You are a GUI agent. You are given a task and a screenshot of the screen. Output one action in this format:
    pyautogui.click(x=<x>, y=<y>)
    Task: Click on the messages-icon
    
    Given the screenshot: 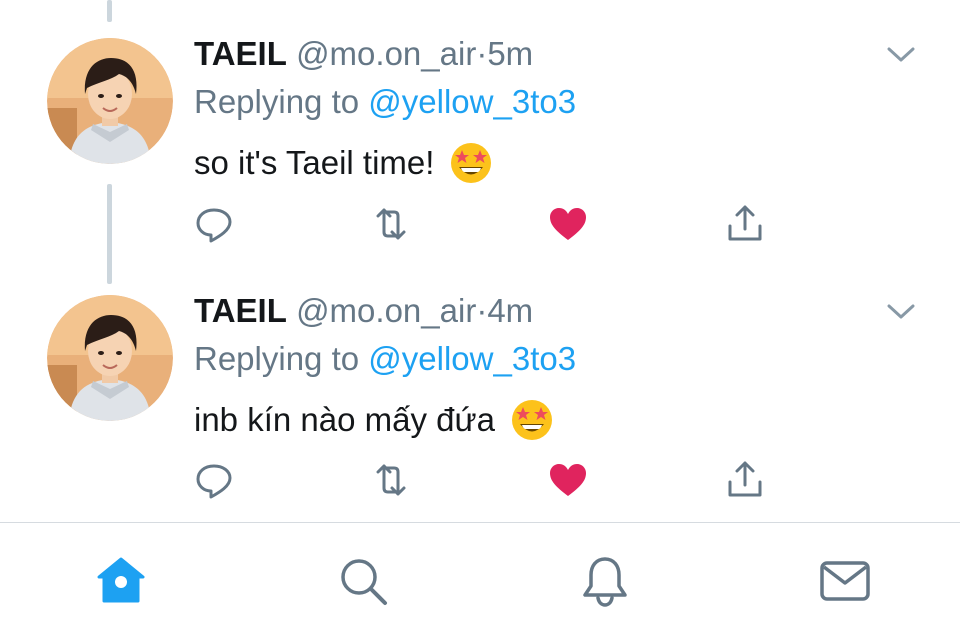 What is the action you would take?
    pyautogui.click(x=845, y=581)
    